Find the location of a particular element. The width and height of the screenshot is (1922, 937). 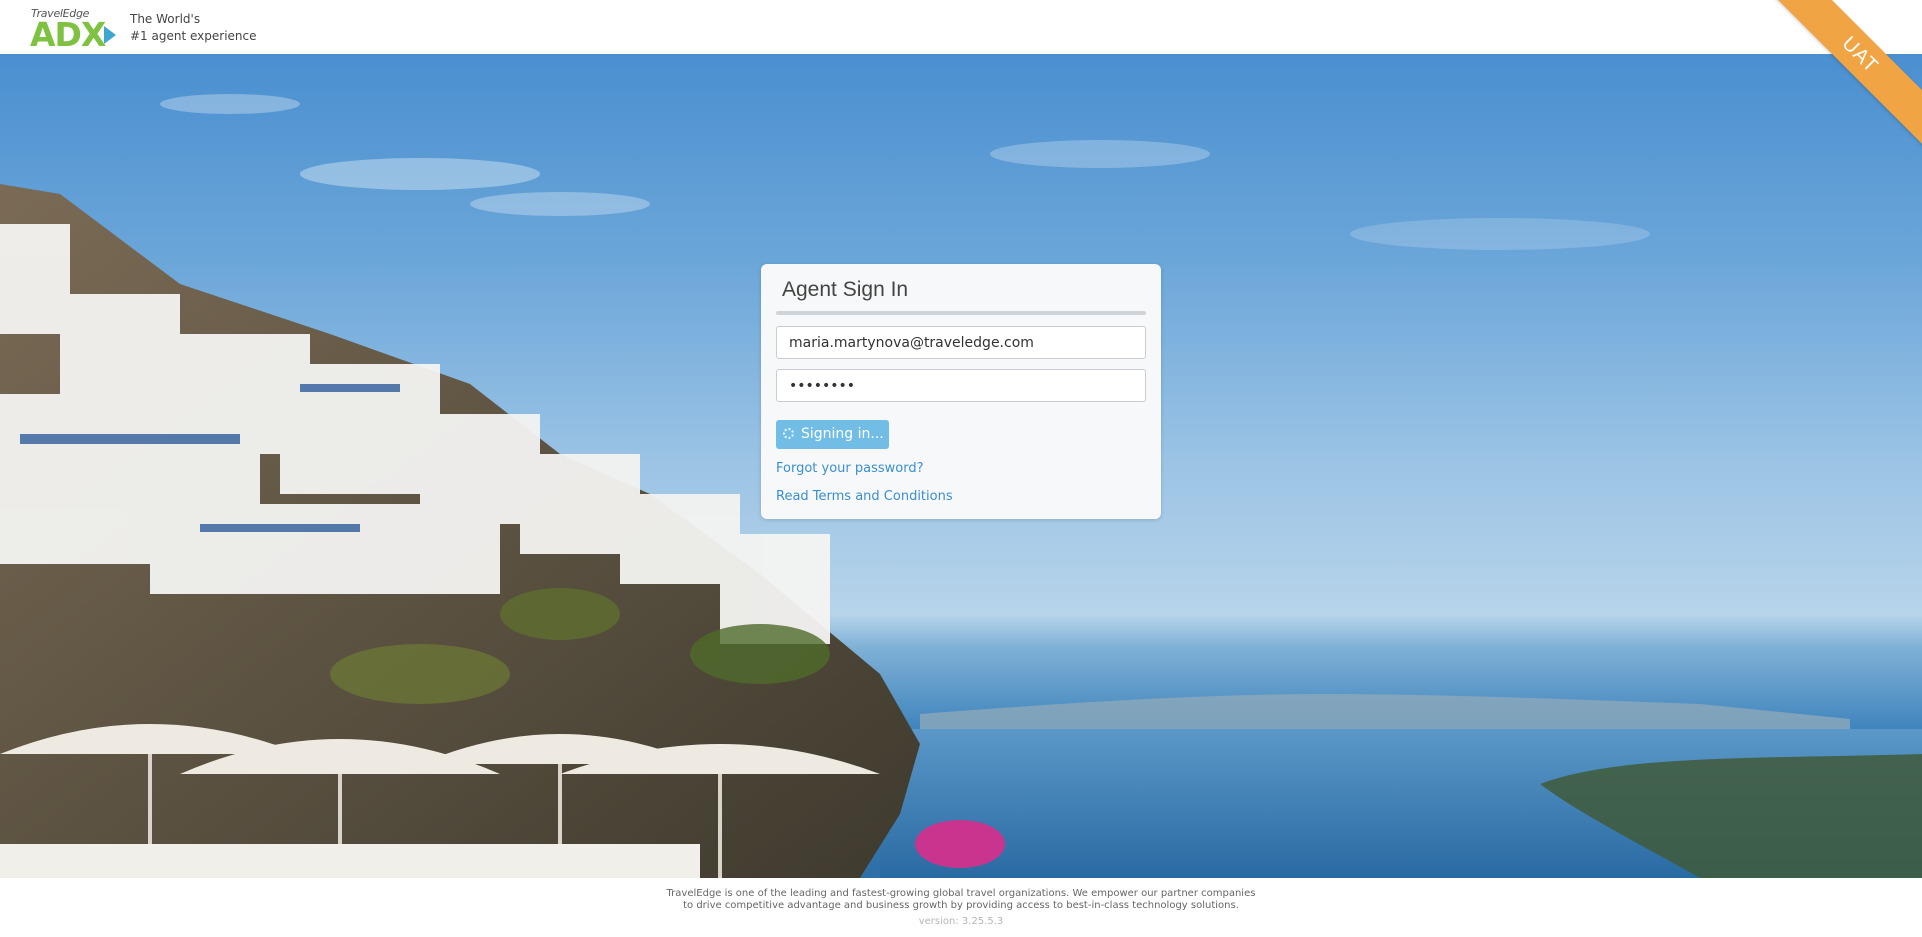

arrow-right-icon is located at coordinates (110, 35).